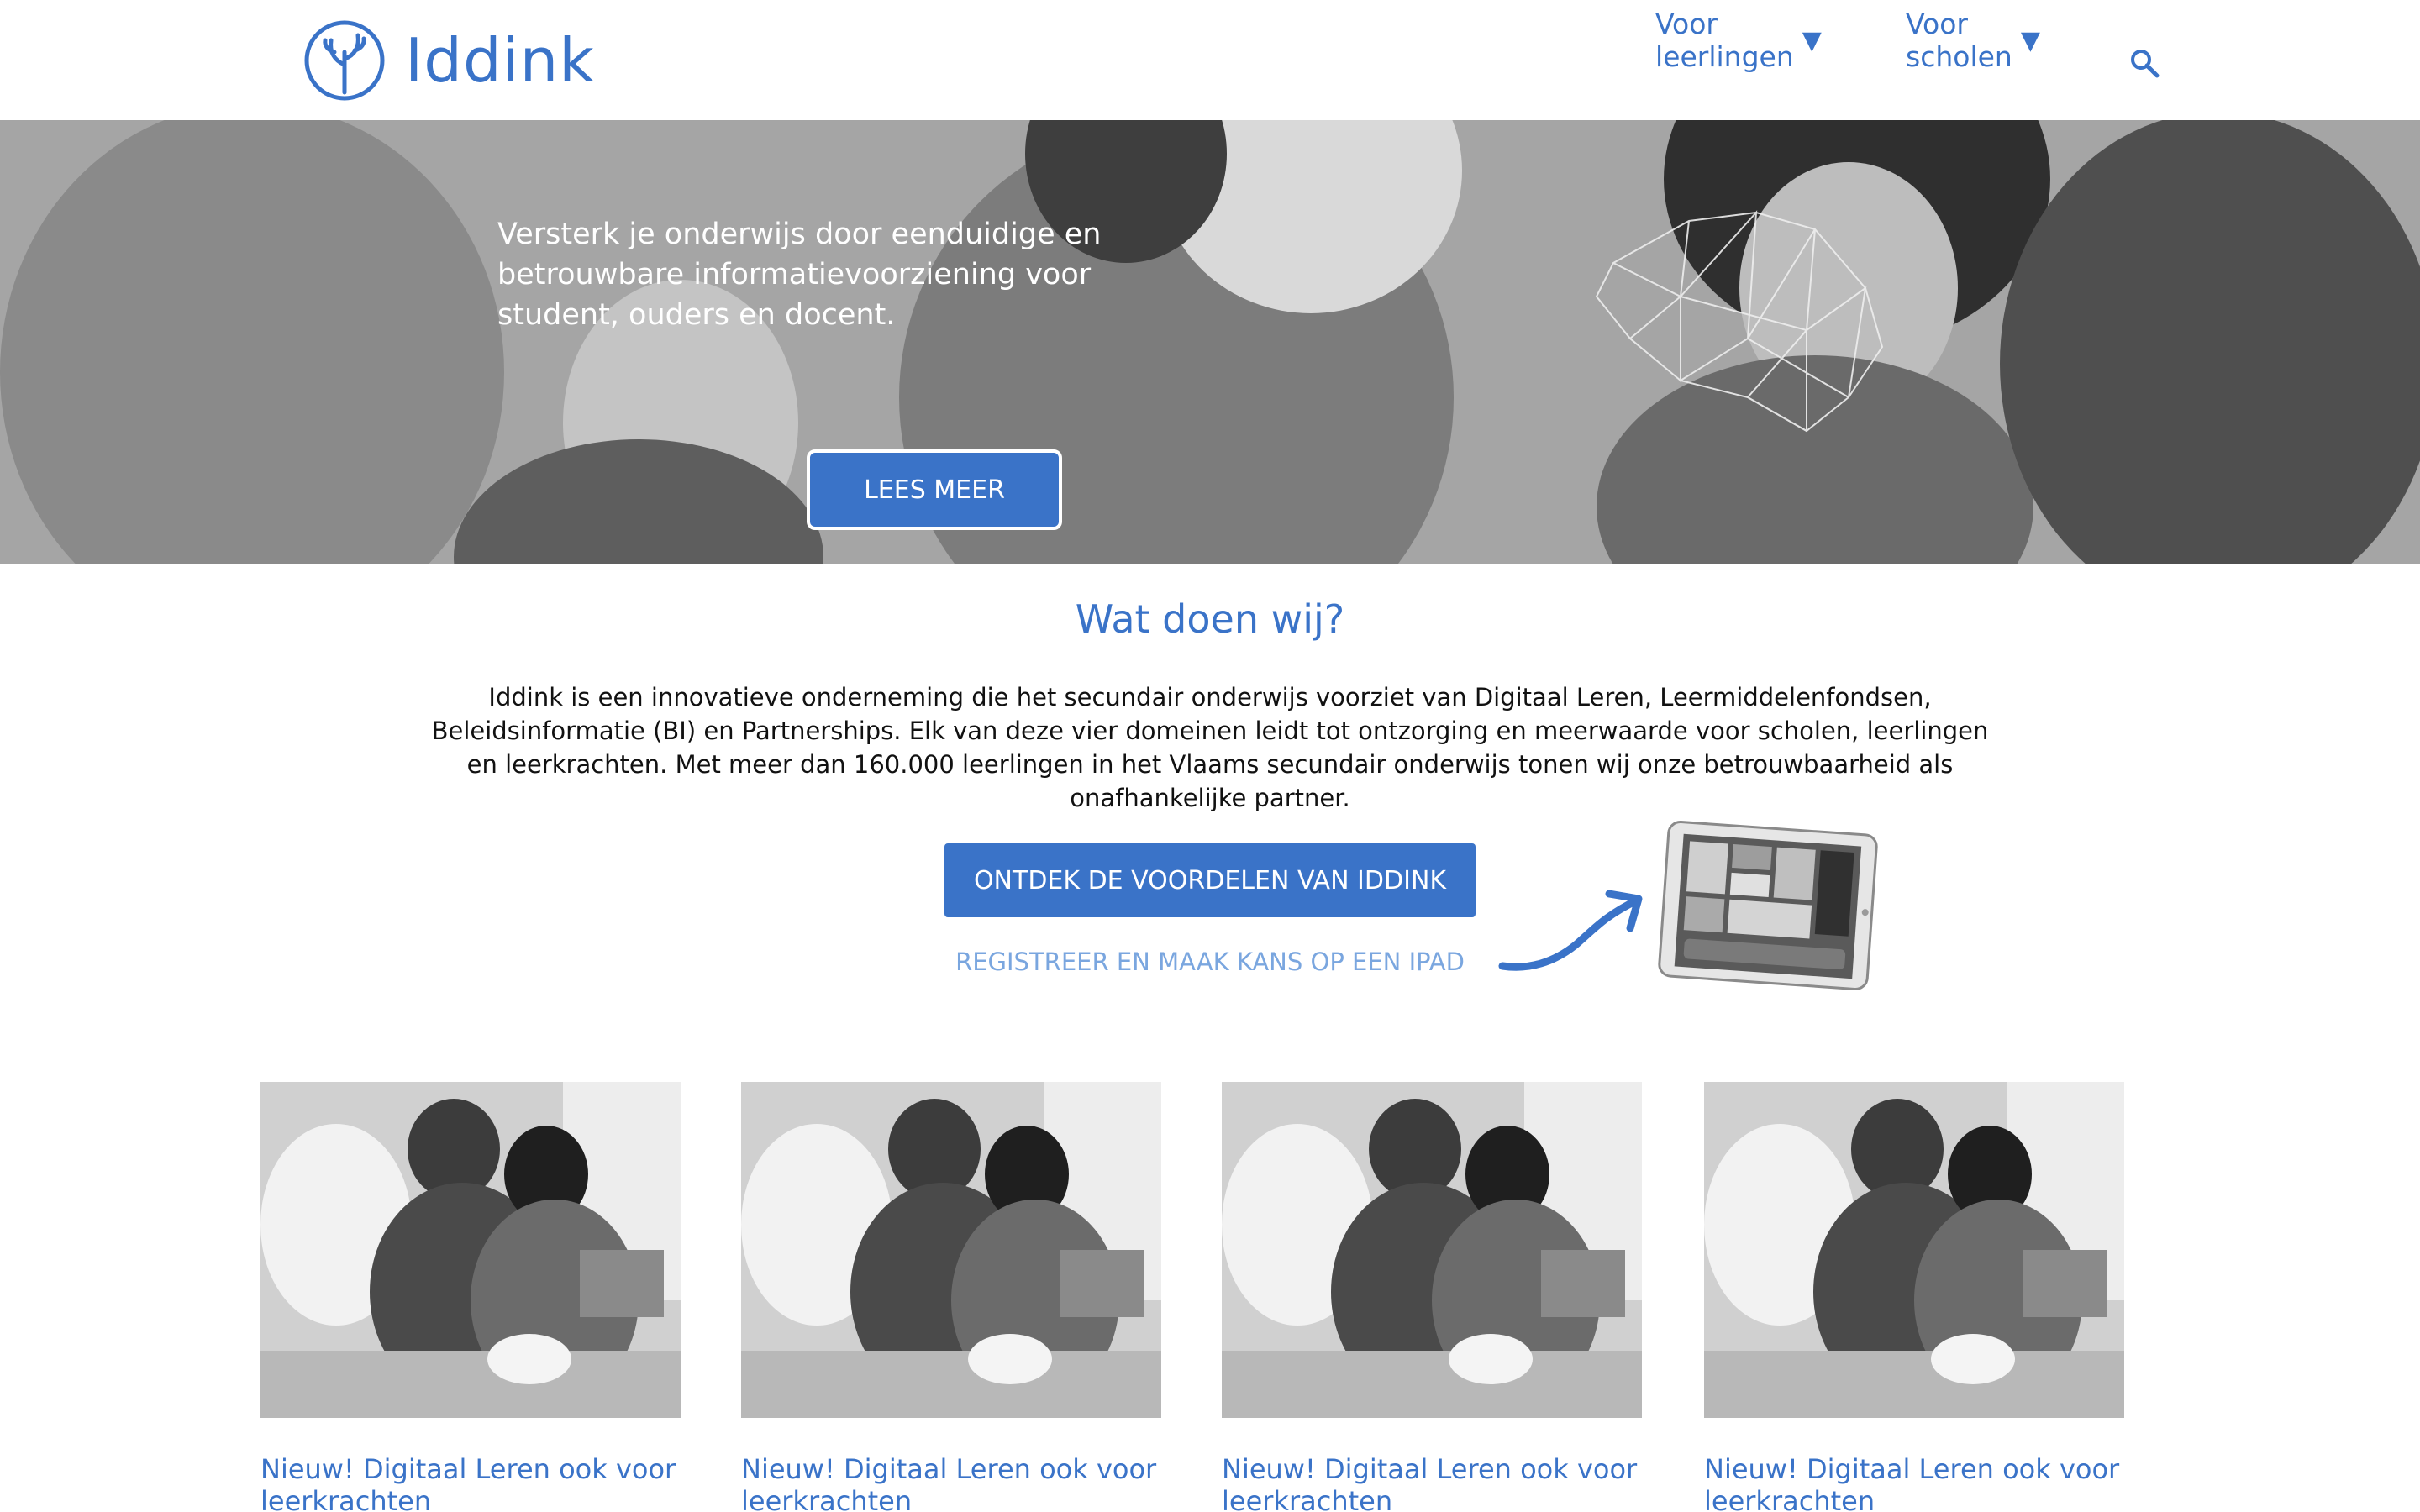 The width and height of the screenshot is (2420, 1512). I want to click on lees-meer-button: LEES MEER, so click(934, 489).